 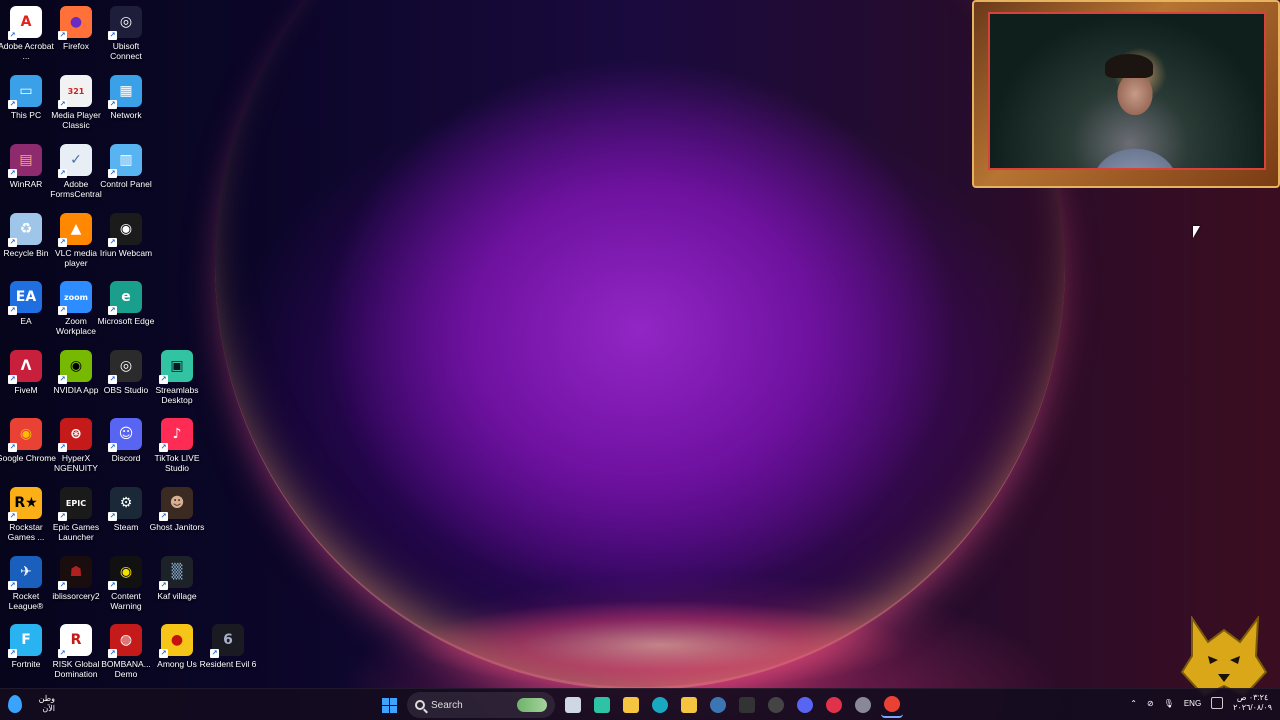 I want to click on chrome-icon: ◉ ↗, so click(x=25, y=435).